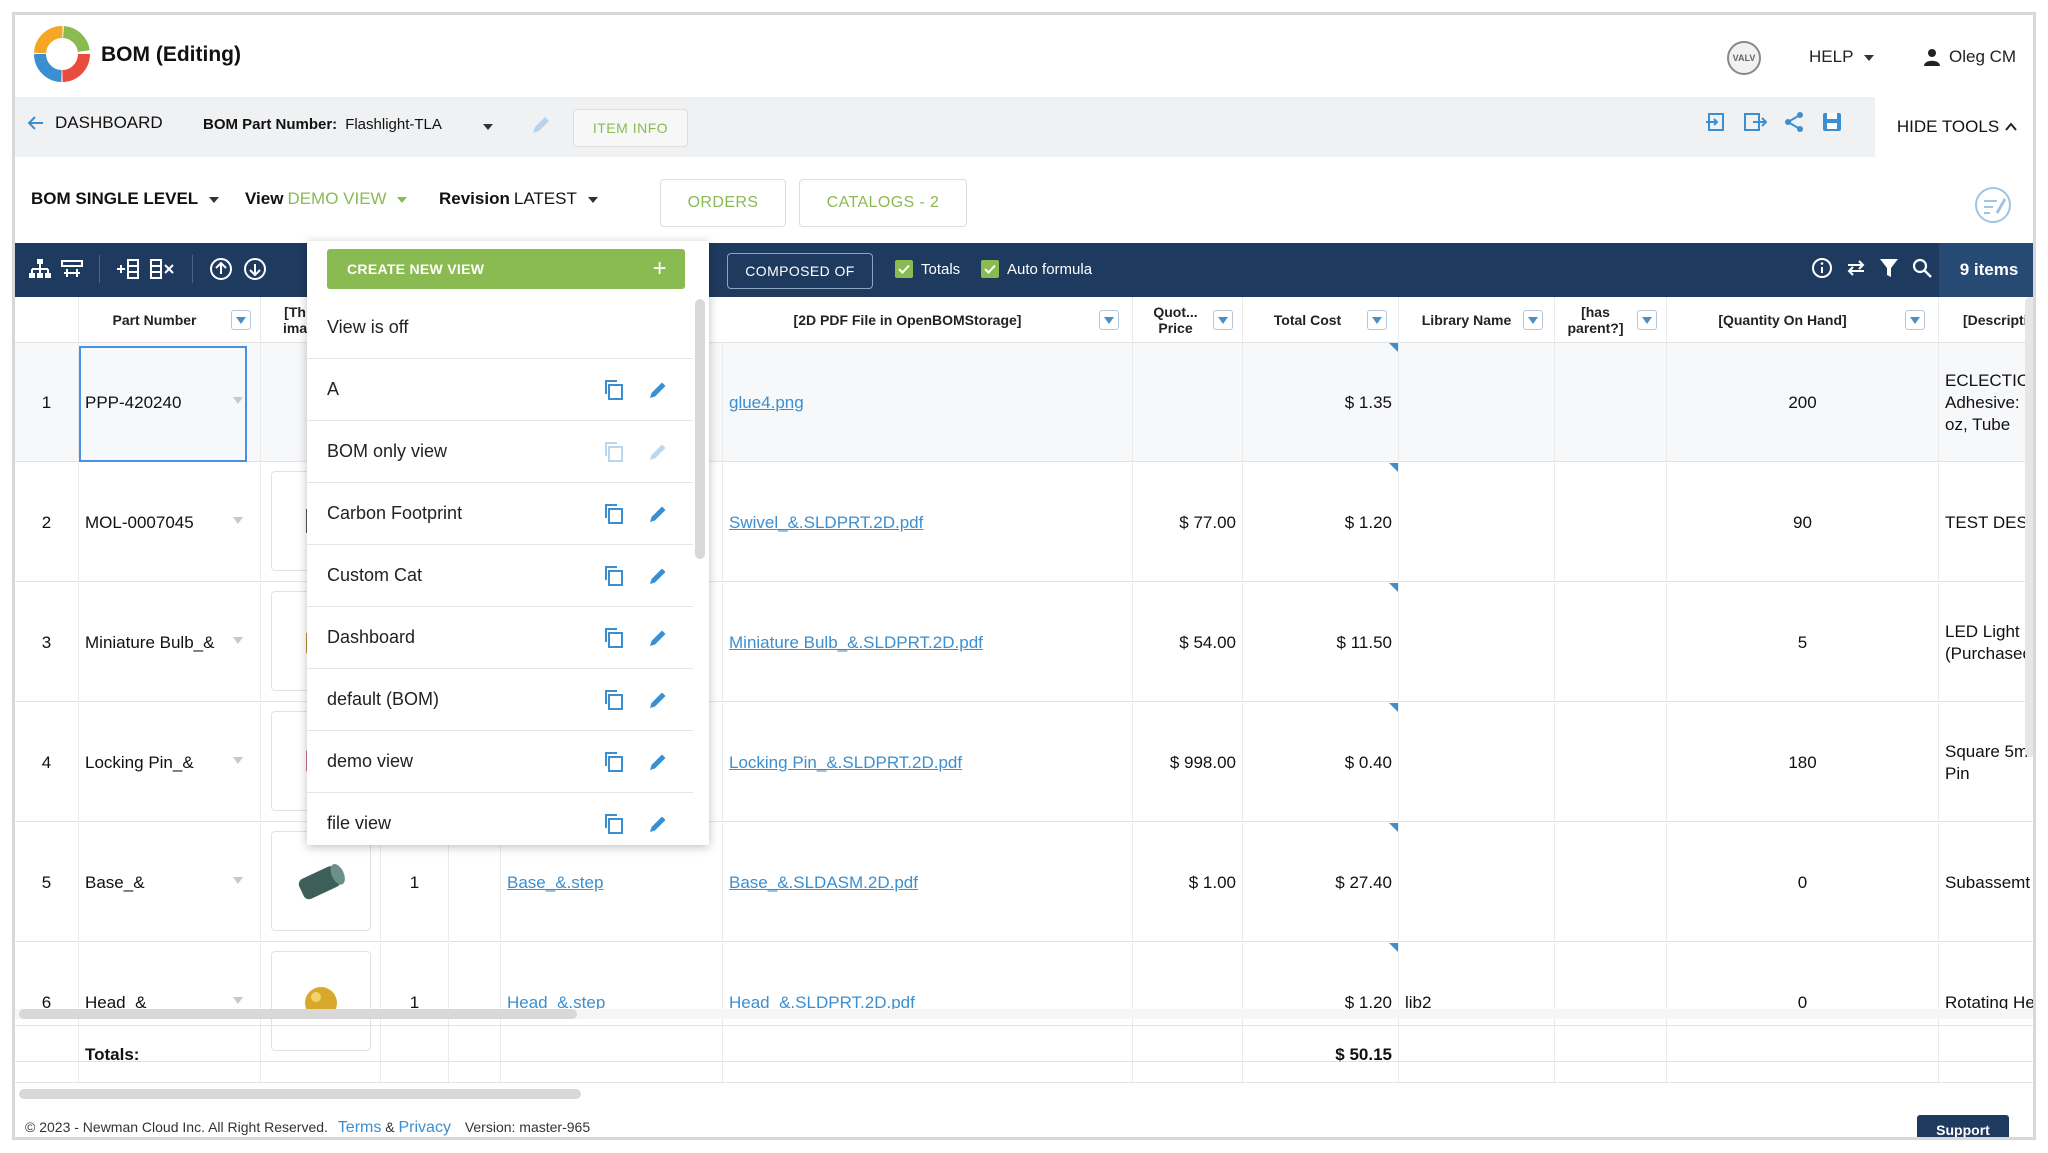 The height and width of the screenshot is (1153, 2048). Describe the element at coordinates (500, 390) in the screenshot. I see `view-option: A` at that location.